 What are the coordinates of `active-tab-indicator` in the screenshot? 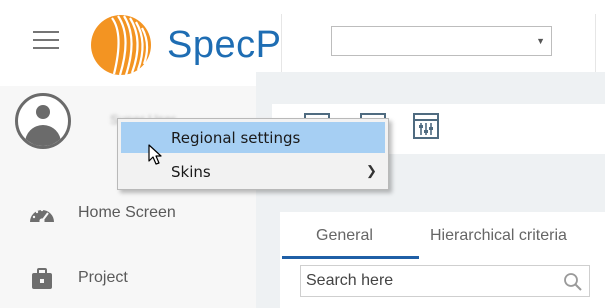 It's located at (350, 257).